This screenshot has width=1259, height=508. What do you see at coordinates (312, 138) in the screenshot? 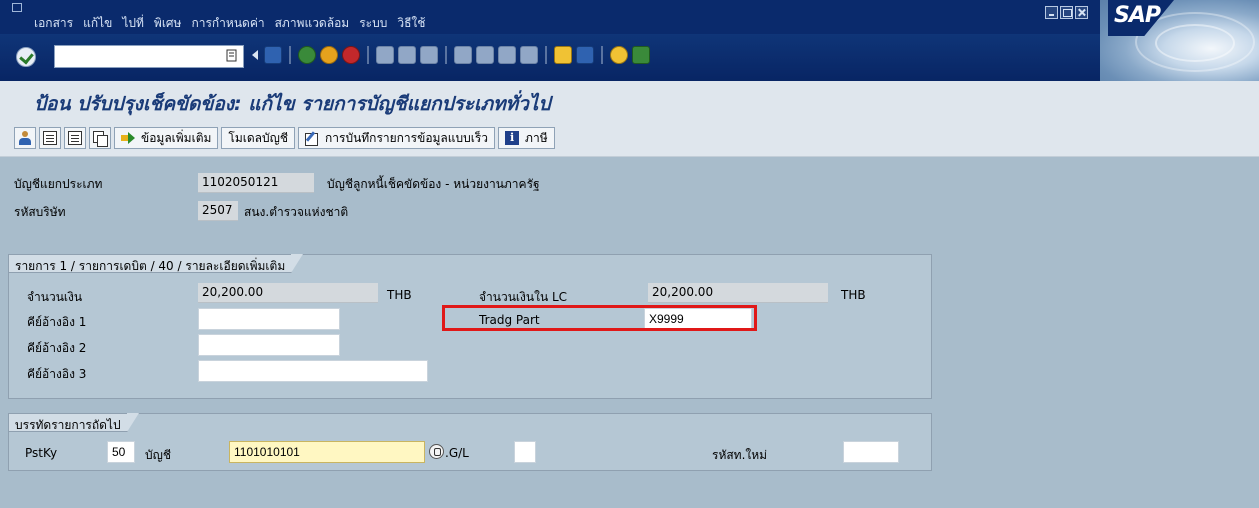
I see `fast-entry-icon` at bounding box center [312, 138].